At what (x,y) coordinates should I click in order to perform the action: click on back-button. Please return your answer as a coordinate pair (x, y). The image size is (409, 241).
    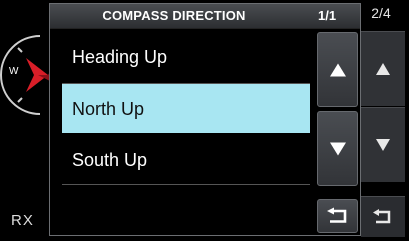
    Looking at the image, I should click on (337, 216).